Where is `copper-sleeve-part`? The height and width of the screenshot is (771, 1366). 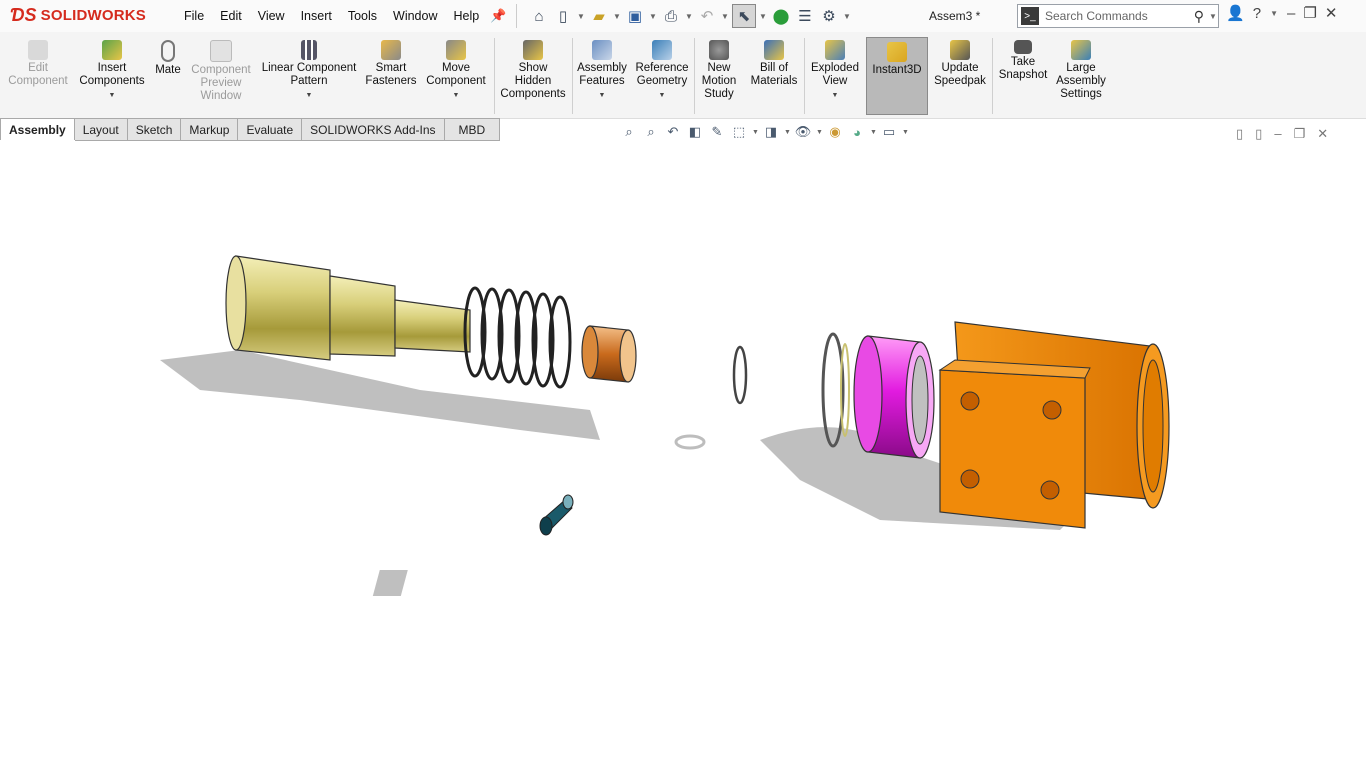
copper-sleeve-part is located at coordinates (609, 354).